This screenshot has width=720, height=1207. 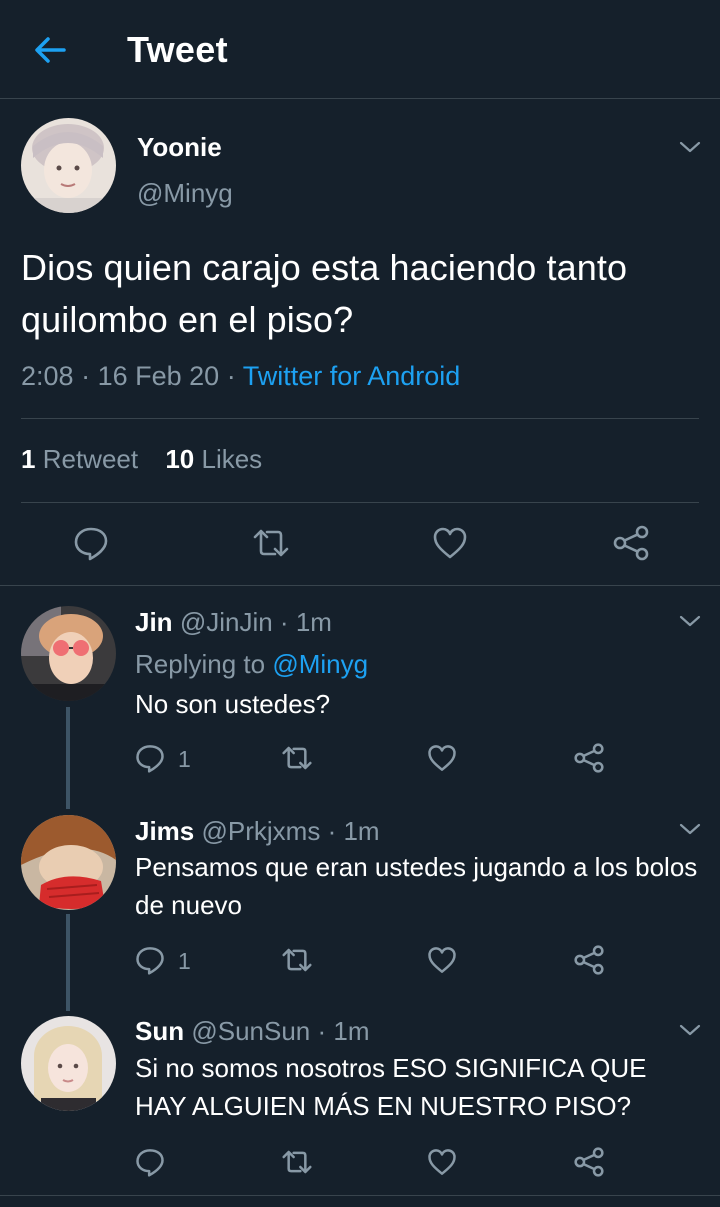 What do you see at coordinates (352, 376) in the screenshot?
I see `tweet-source-link: Twitter for Android` at bounding box center [352, 376].